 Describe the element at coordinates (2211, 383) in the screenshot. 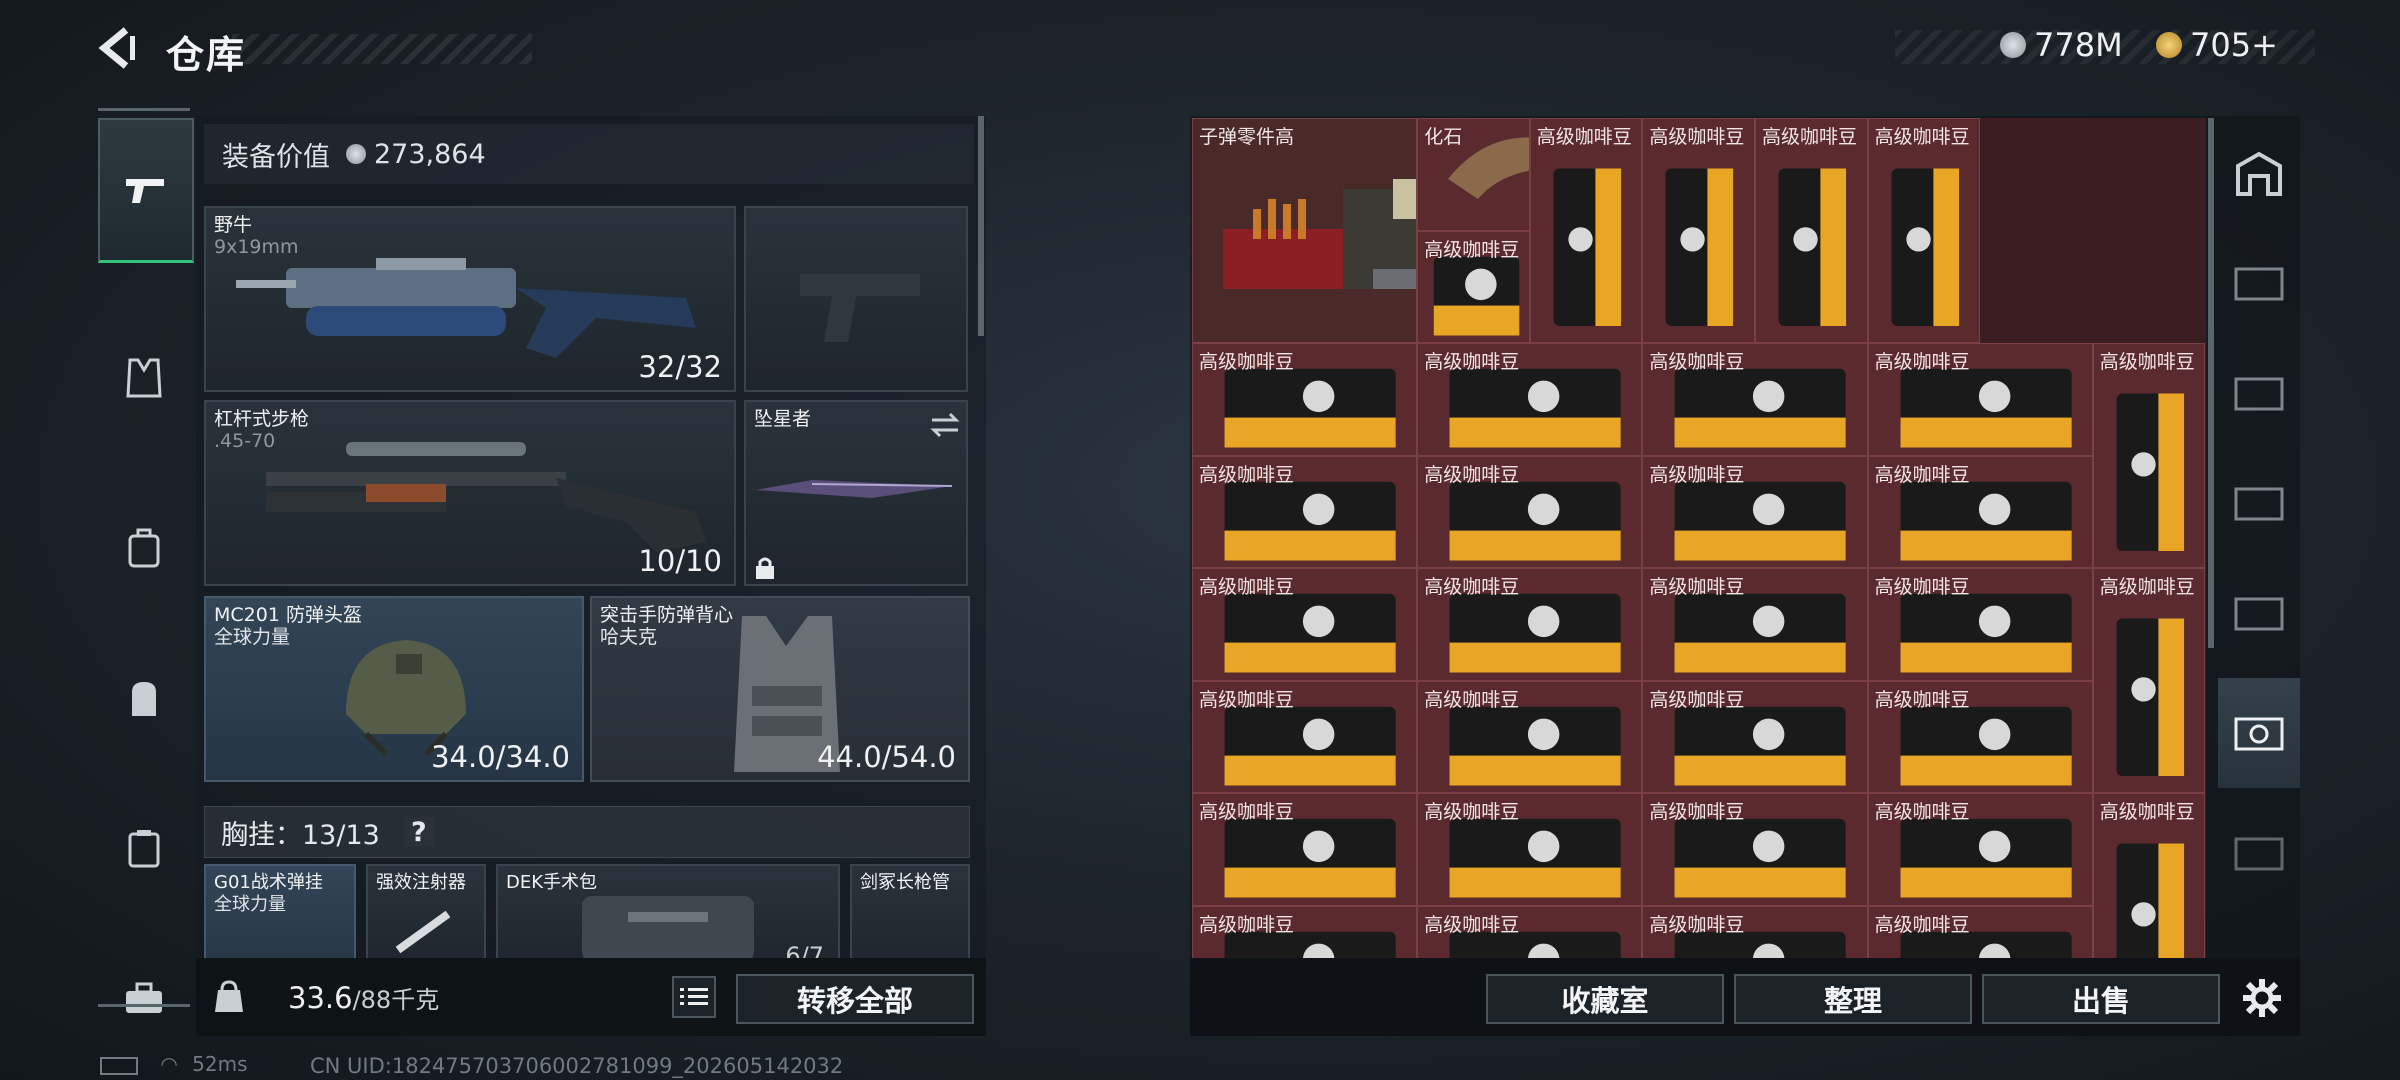

I see `storage-scrollbar` at that location.